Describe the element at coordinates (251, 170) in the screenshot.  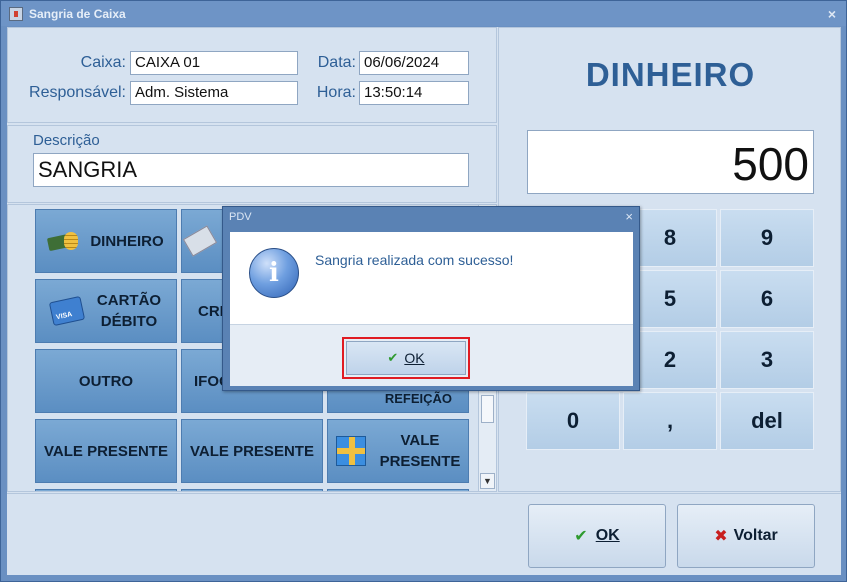
I see `descricao-input: SANGRIA` at that location.